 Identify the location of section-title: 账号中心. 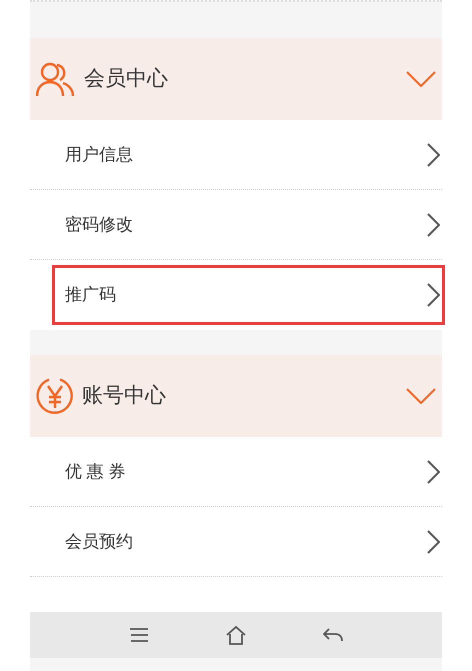
(124, 396).